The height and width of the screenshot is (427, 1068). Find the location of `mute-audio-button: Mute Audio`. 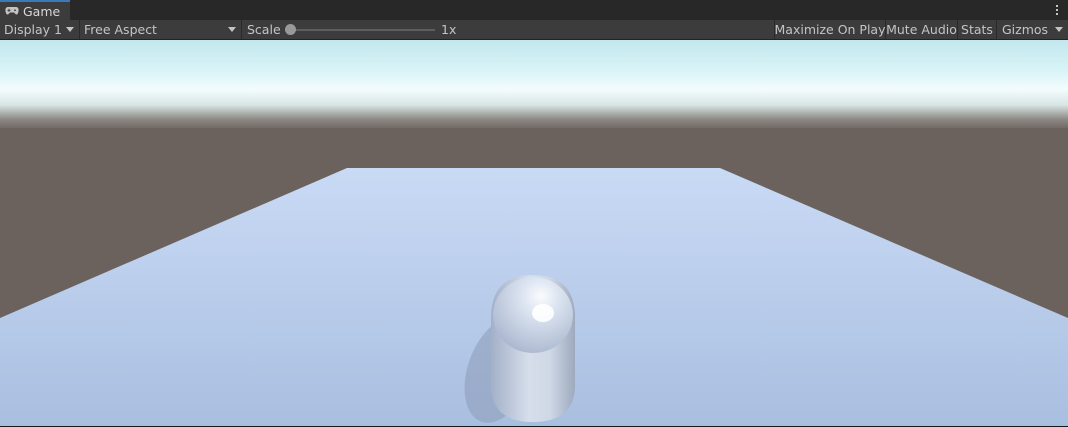

mute-audio-button: Mute Audio is located at coordinates (922, 29).